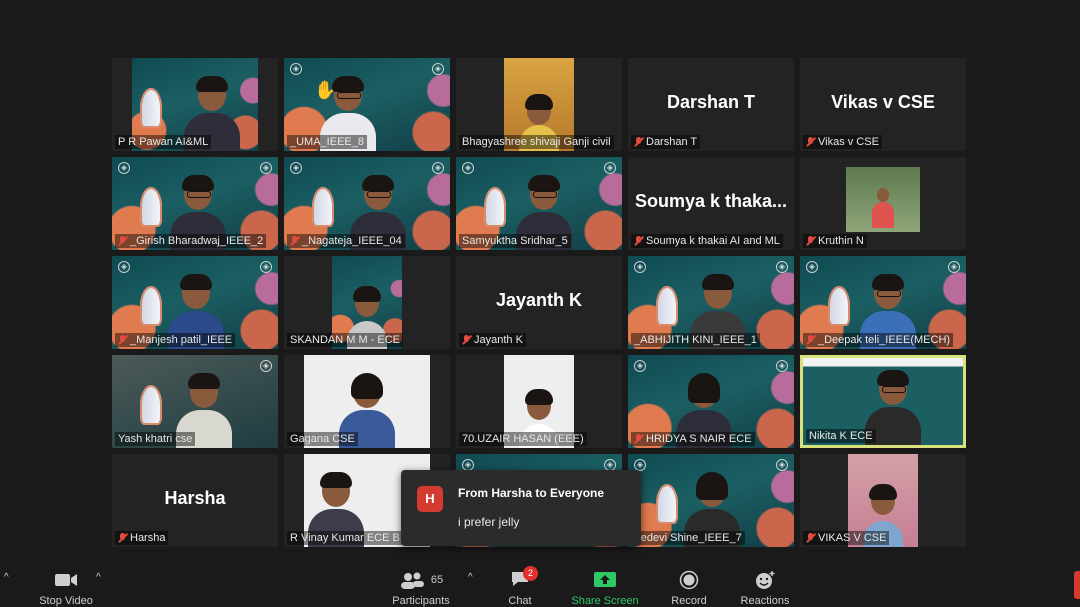 The height and width of the screenshot is (607, 1080). Describe the element at coordinates (842, 142) in the screenshot. I see `participant-nametag: Vikas v CSE` at that location.